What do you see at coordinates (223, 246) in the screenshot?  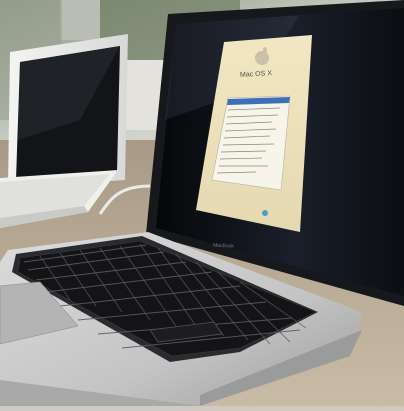 I see `brand-label: MacBook` at bounding box center [223, 246].